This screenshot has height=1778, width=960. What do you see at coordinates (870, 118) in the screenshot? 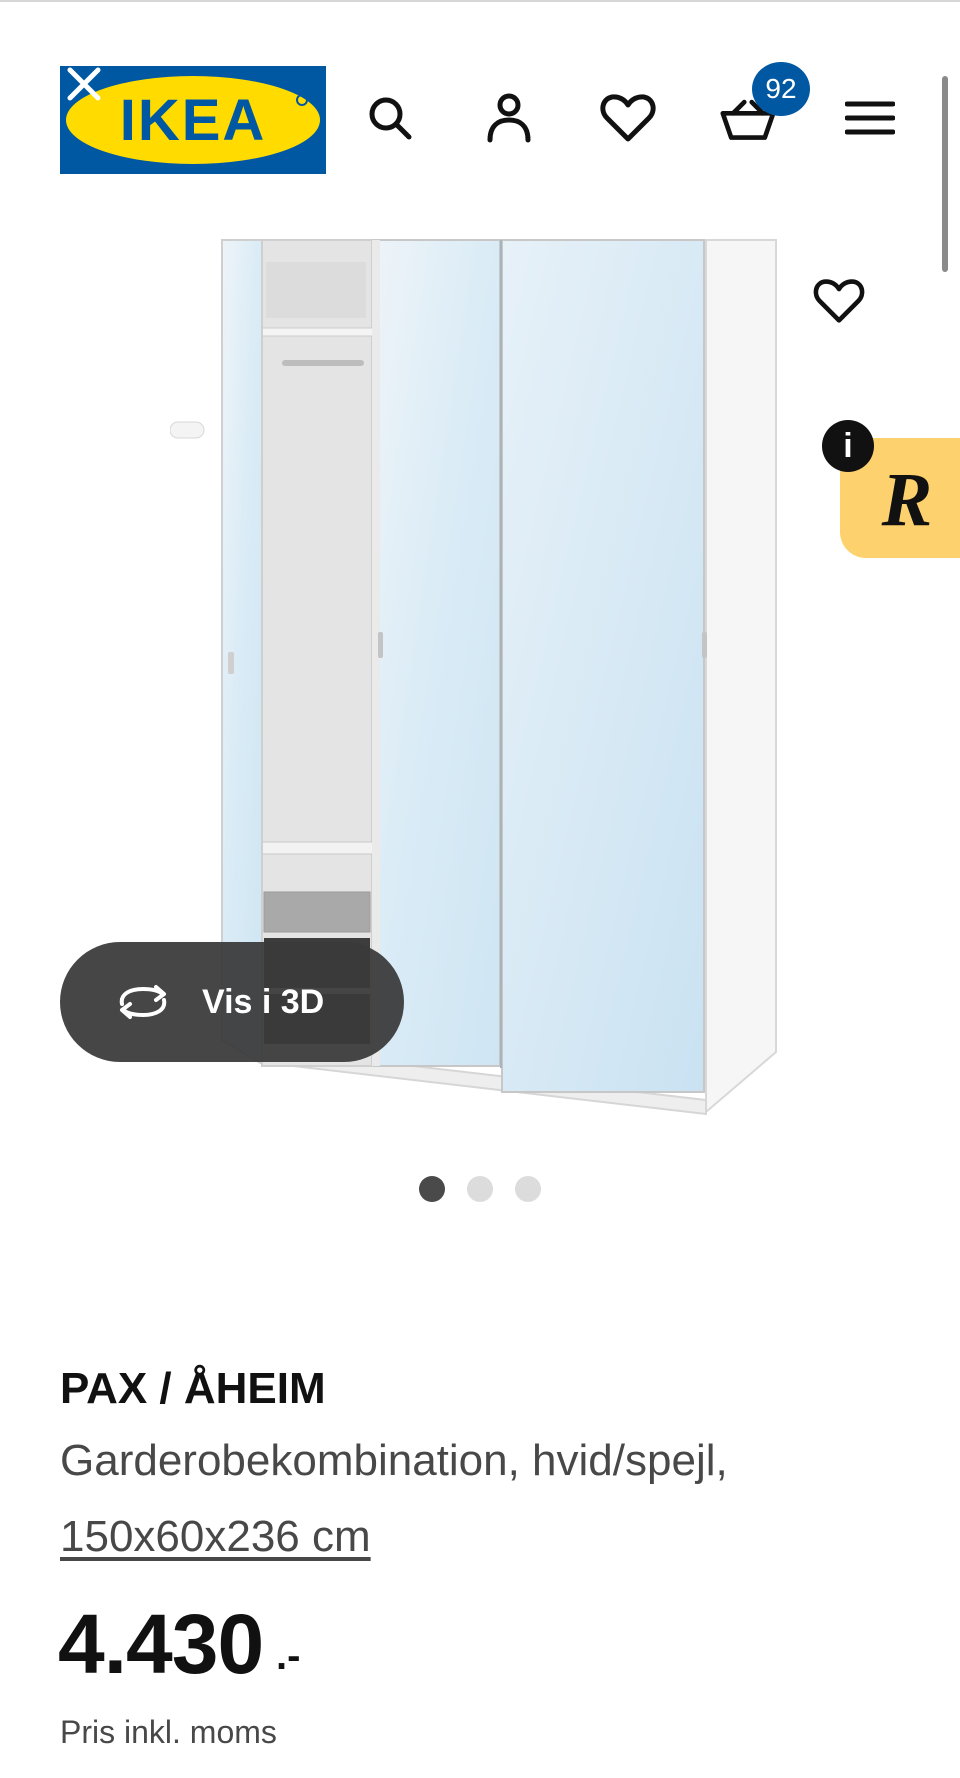
I see `menu-icon` at bounding box center [870, 118].